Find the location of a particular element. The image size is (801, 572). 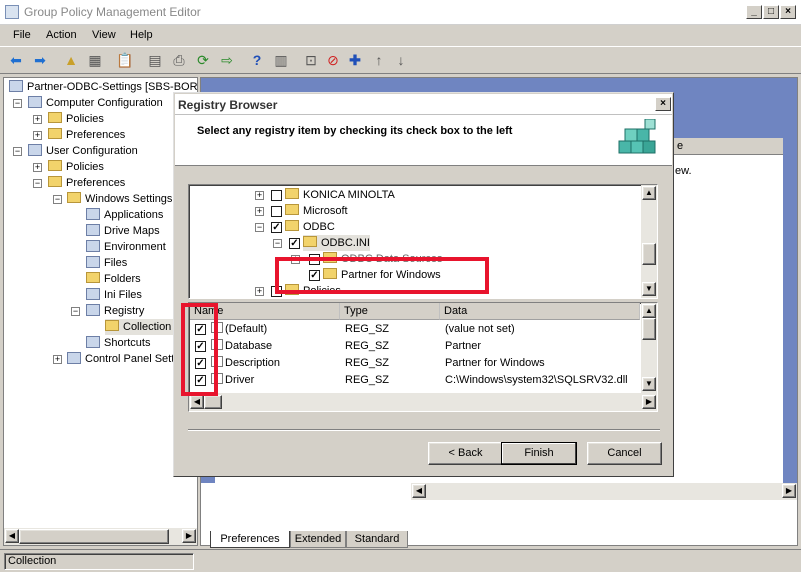

close-button: × is located at coordinates (788, 12).